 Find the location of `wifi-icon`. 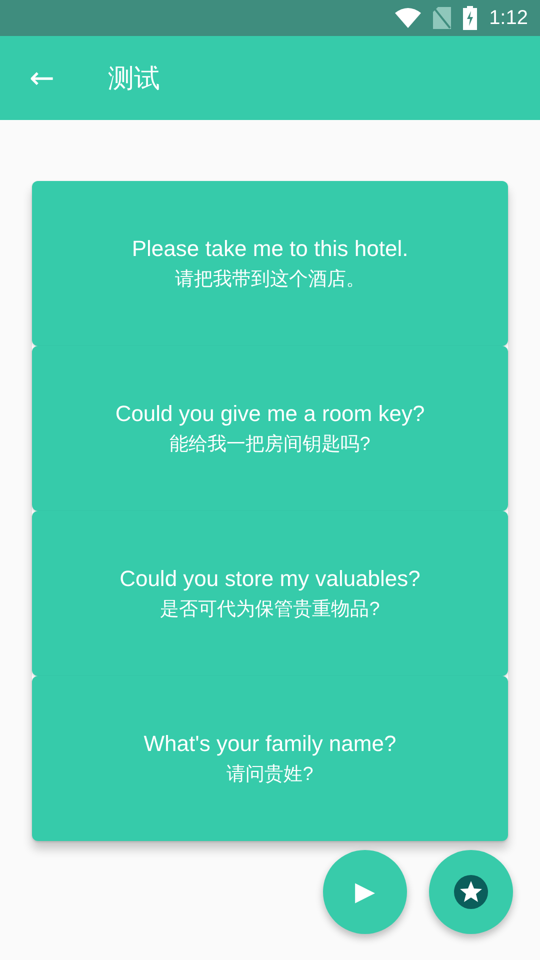

wifi-icon is located at coordinates (408, 18).